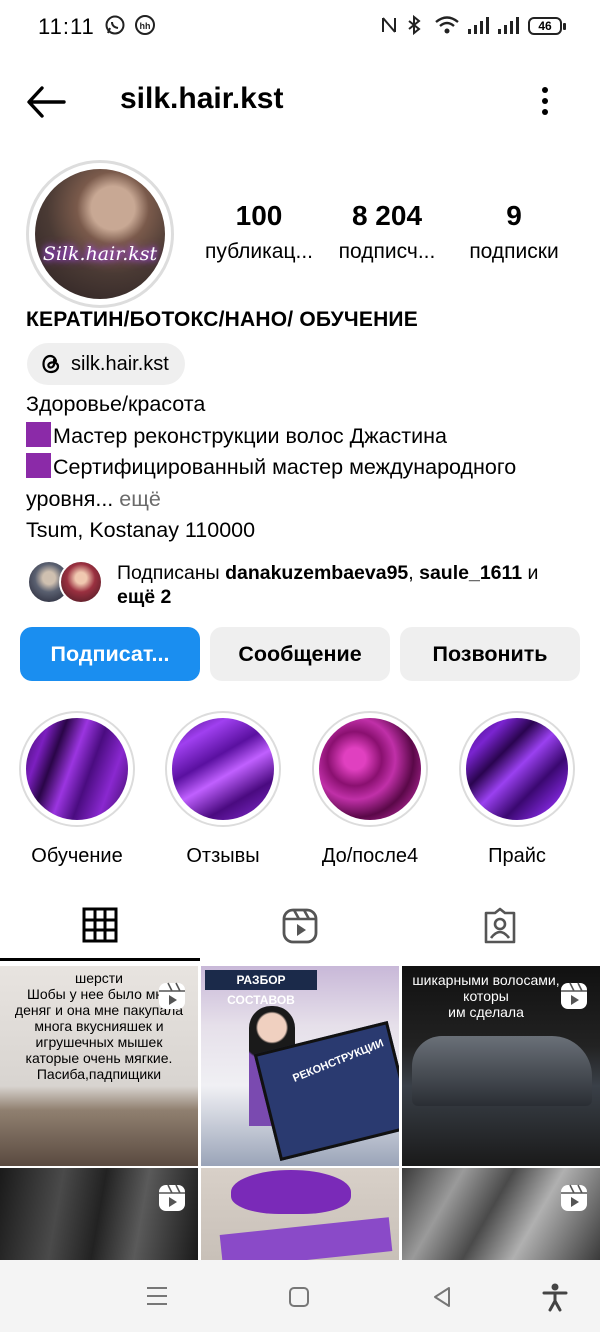 The width and height of the screenshot is (600, 1332). What do you see at coordinates (51, 364) in the screenshot?
I see `threads-icon` at bounding box center [51, 364].